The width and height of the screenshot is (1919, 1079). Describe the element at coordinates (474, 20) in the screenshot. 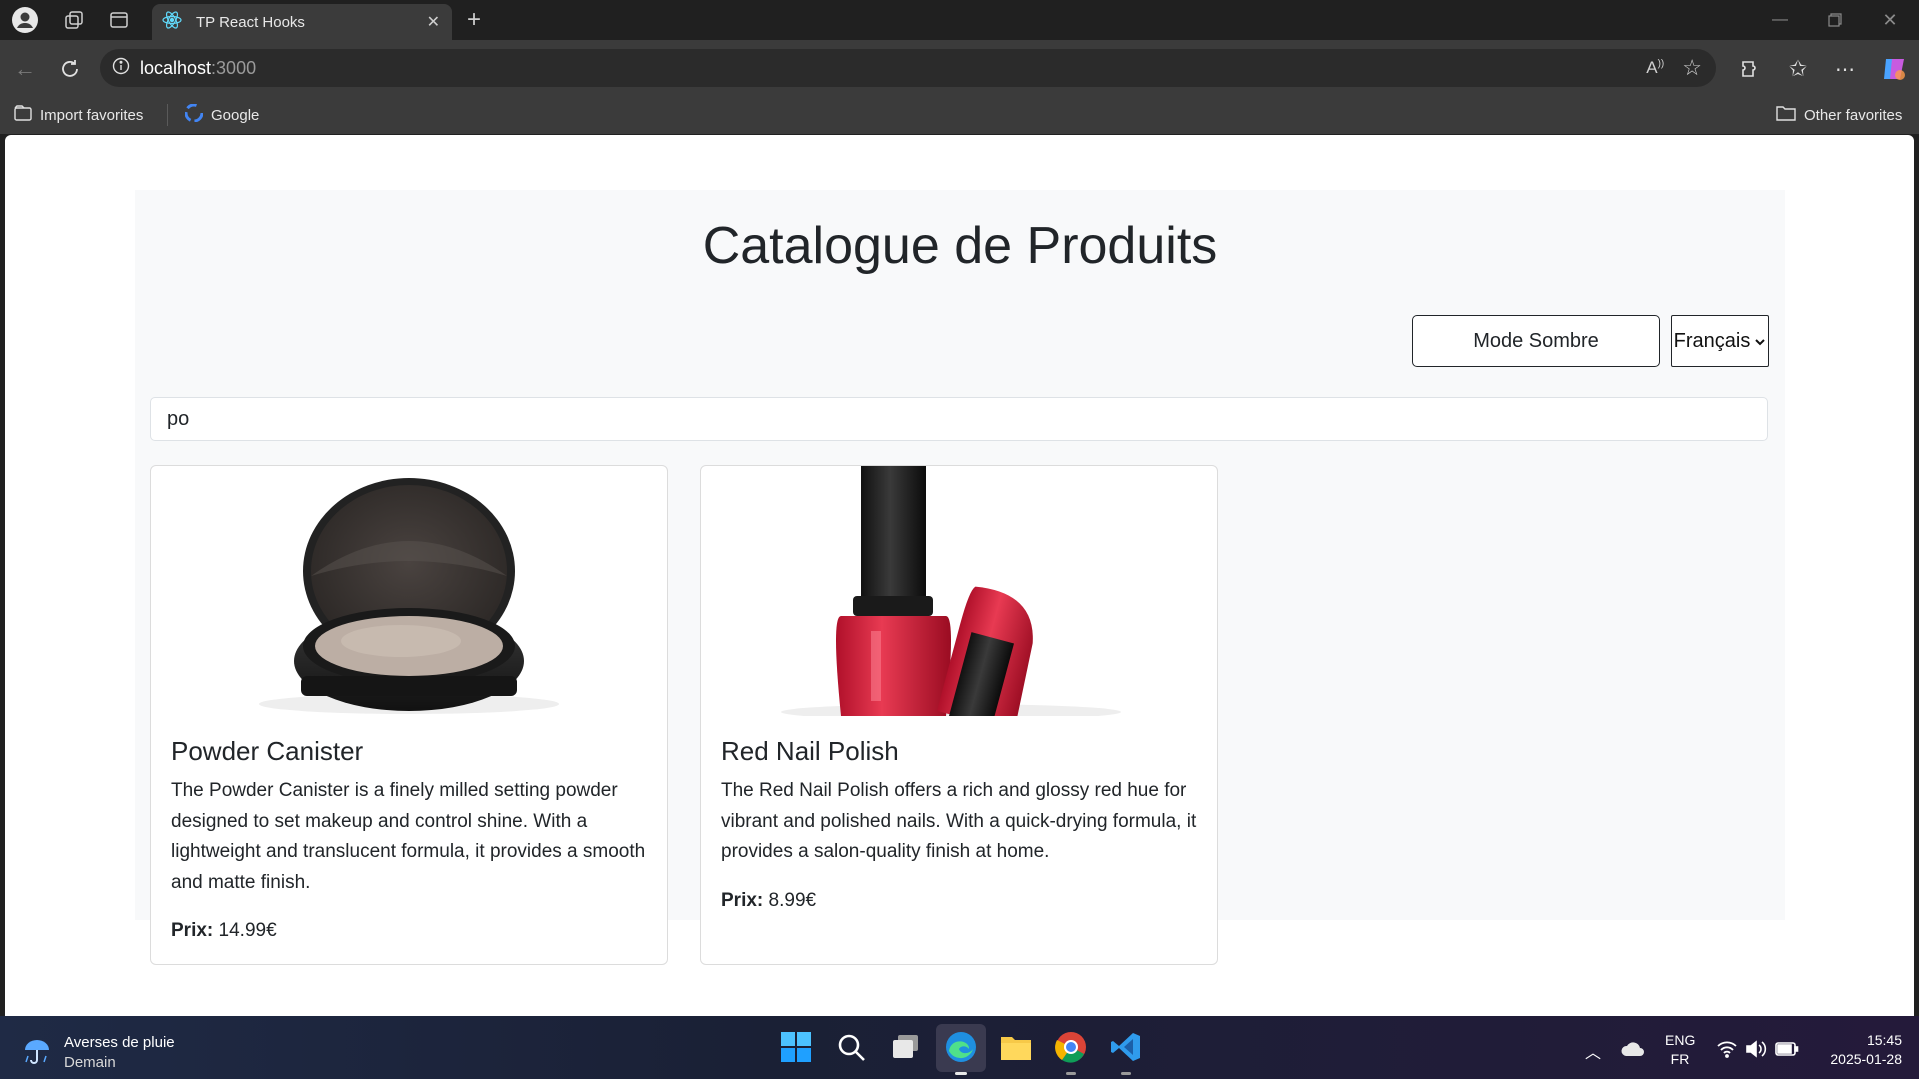

I see `new-tab-icon: +` at that location.